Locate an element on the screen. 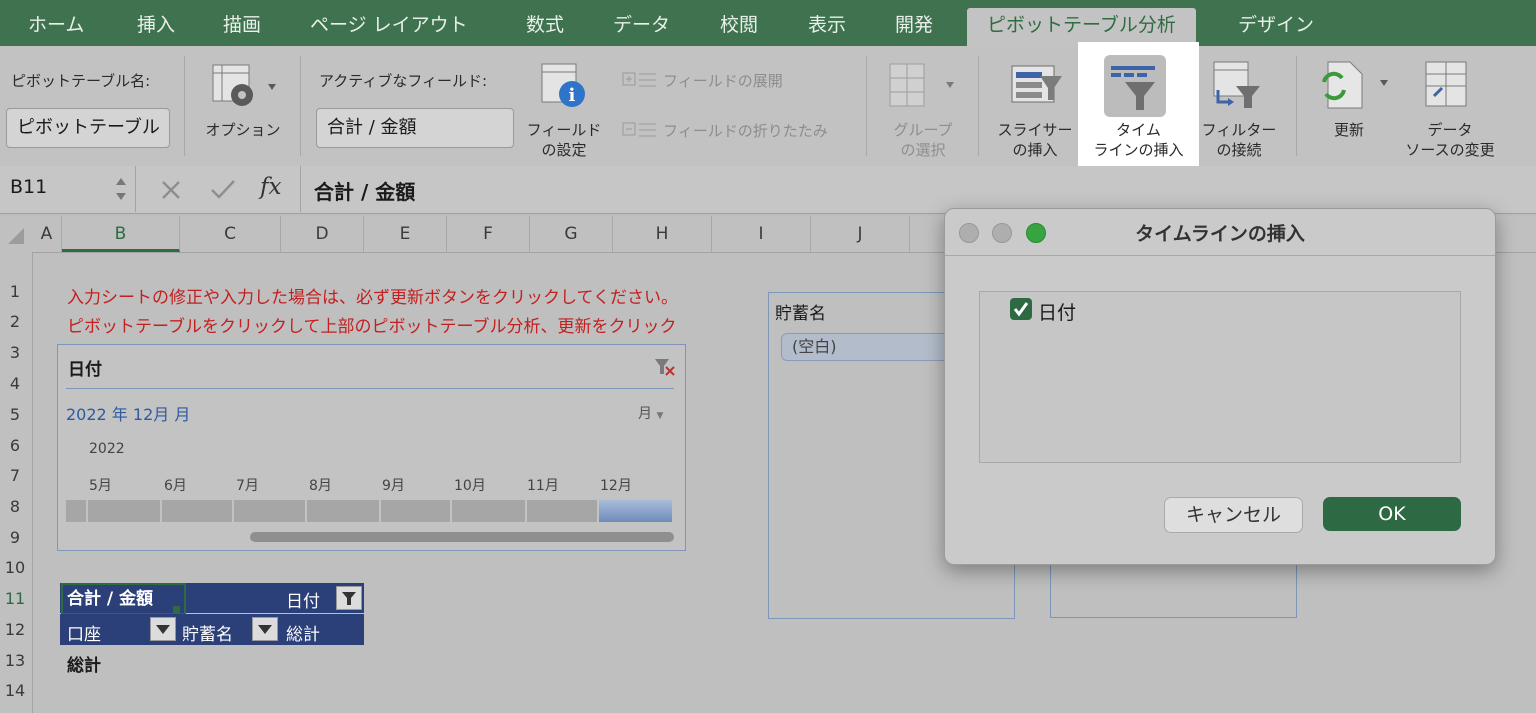 The height and width of the screenshot is (713, 1536). name-box-stepper-icon is located at coordinates (121, 189).